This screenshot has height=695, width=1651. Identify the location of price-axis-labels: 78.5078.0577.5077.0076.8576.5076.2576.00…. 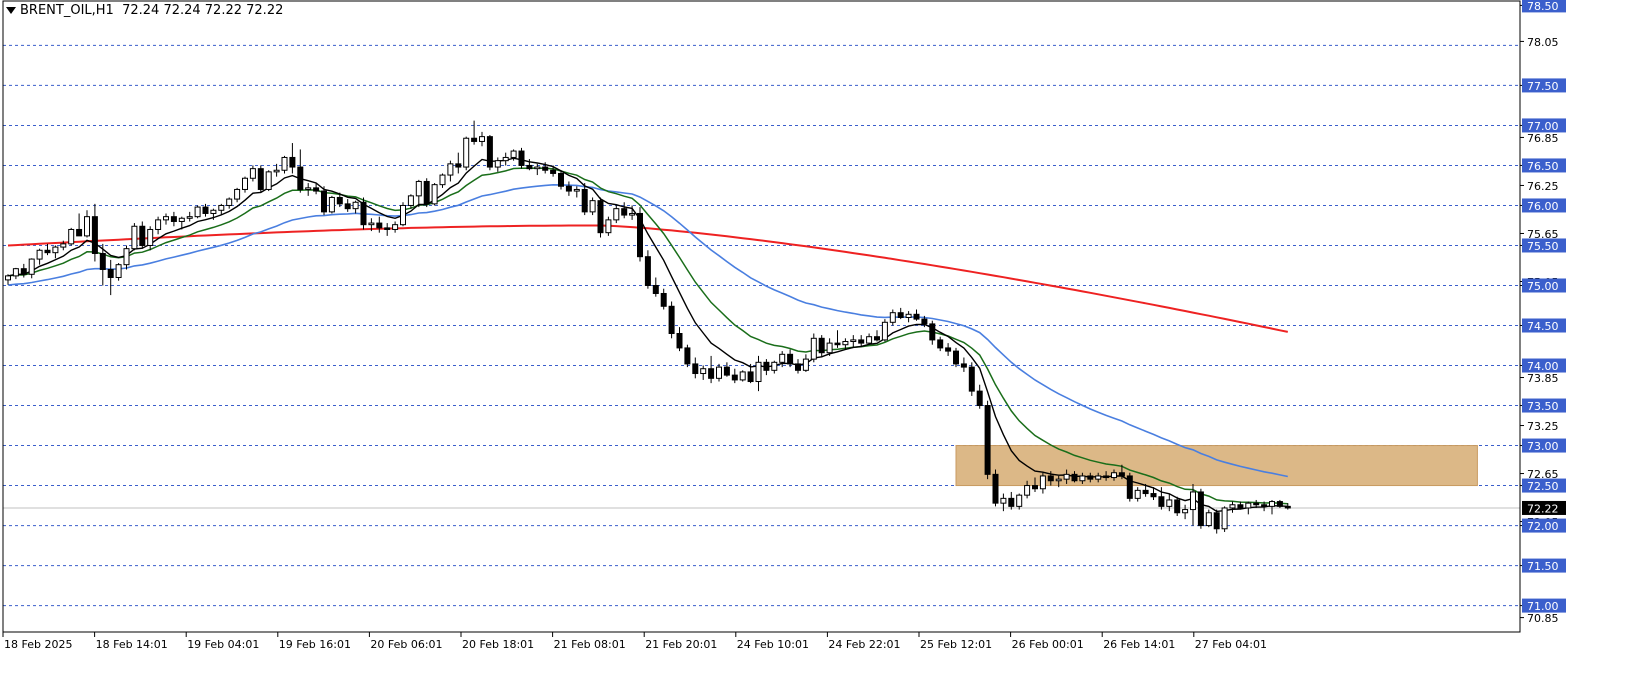
(1543, 312).